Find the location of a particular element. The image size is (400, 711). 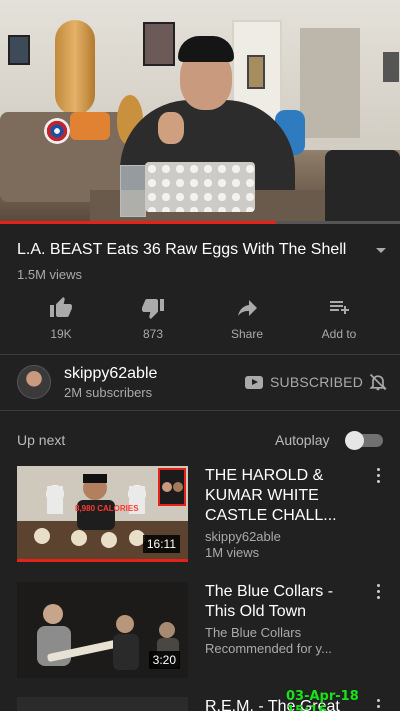

notification-bell-off-icon is located at coordinates (378, 382).